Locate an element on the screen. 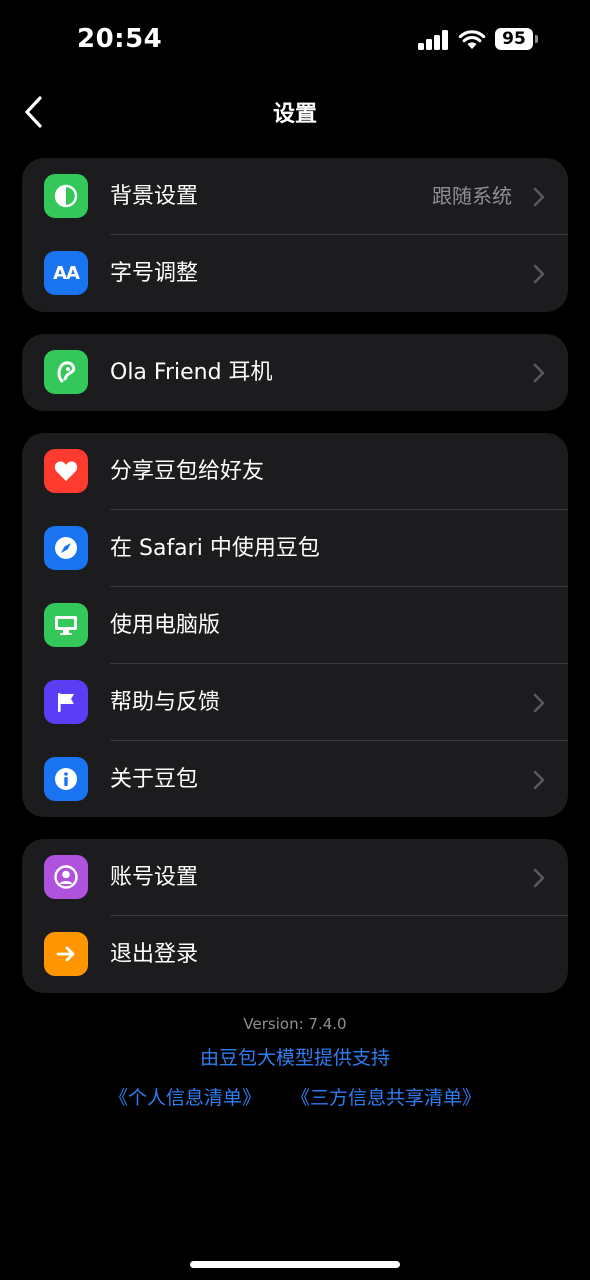 The image size is (590, 1280). font-size-row: AA 字号调整 is located at coordinates (295, 273).